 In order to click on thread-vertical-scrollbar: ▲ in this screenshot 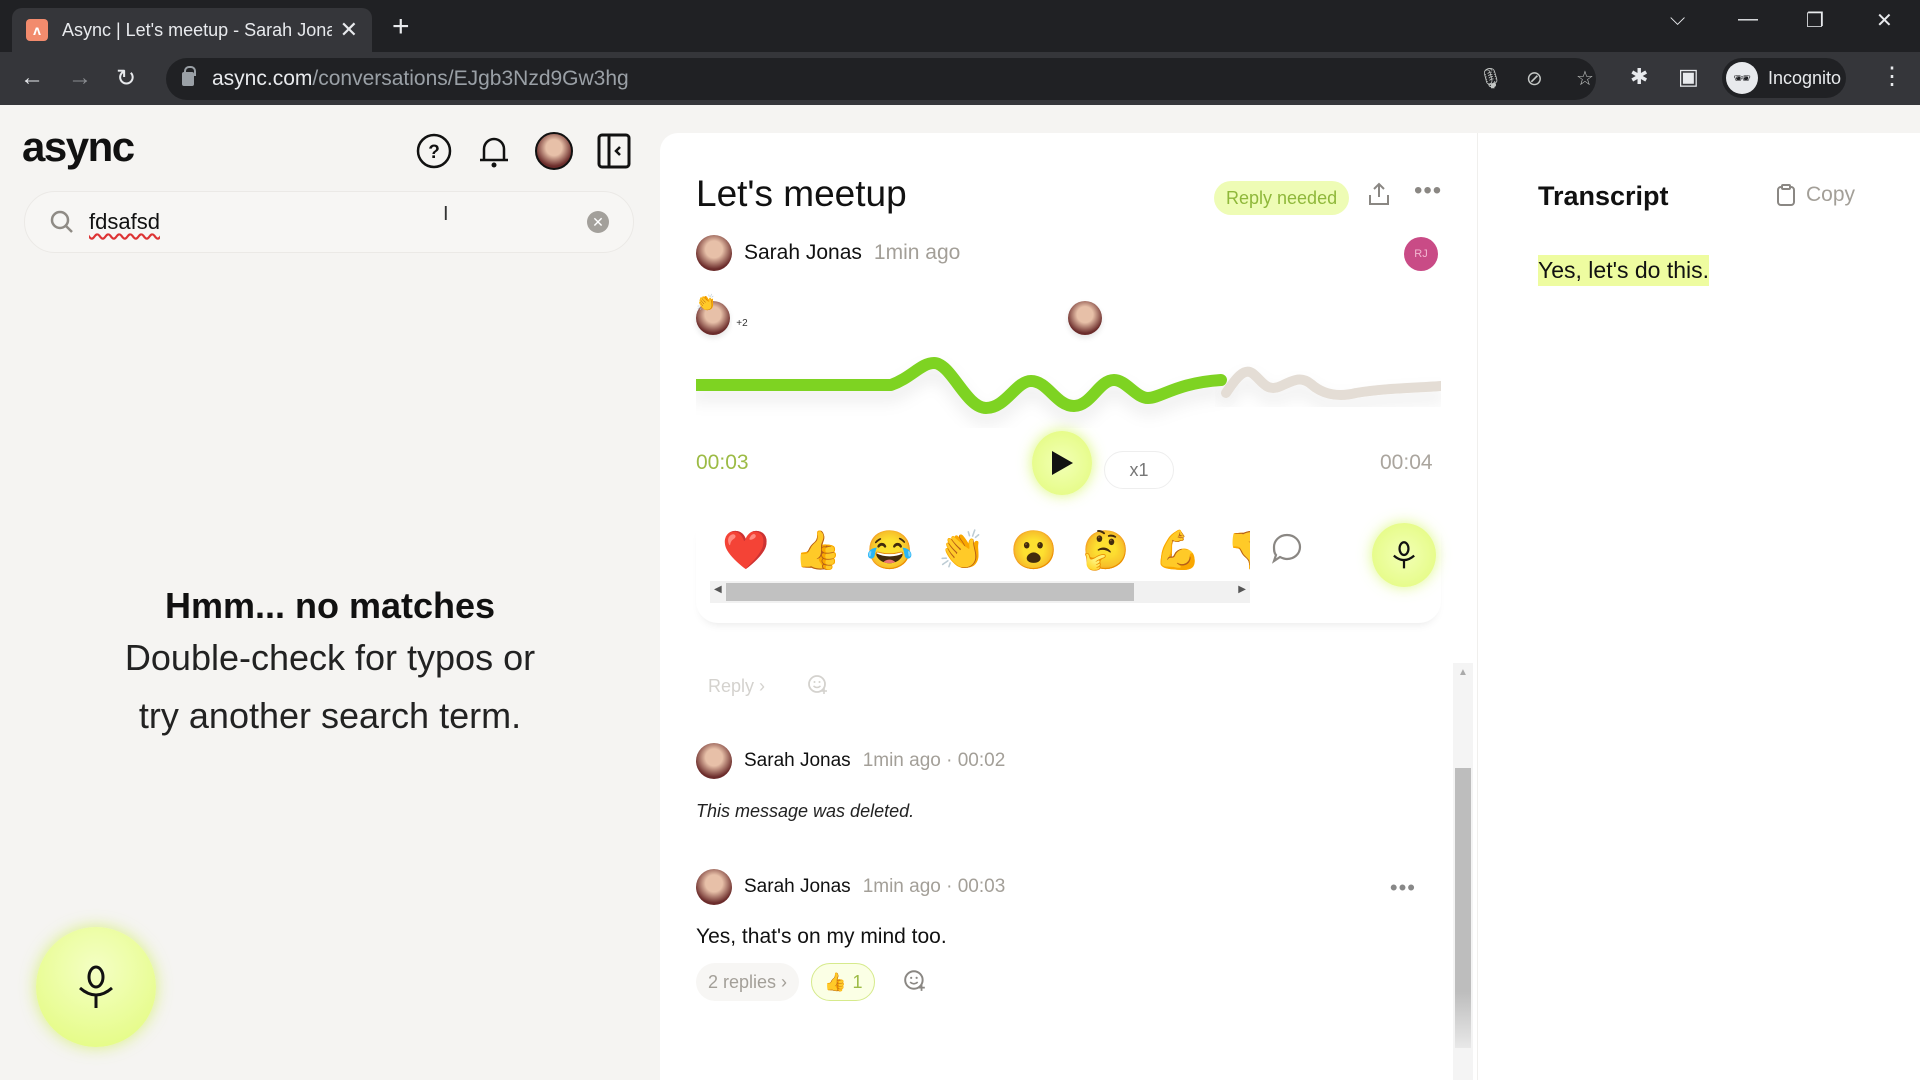, I will do `click(1463, 871)`.